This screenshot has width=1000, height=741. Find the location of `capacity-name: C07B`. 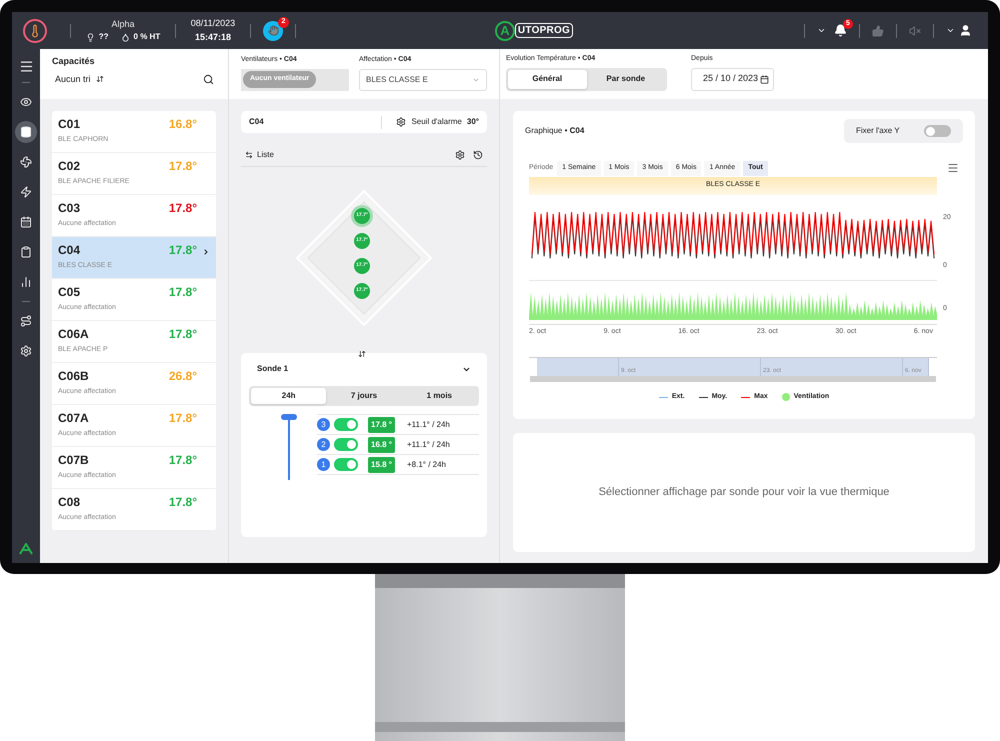

capacity-name: C07B is located at coordinates (74, 460).